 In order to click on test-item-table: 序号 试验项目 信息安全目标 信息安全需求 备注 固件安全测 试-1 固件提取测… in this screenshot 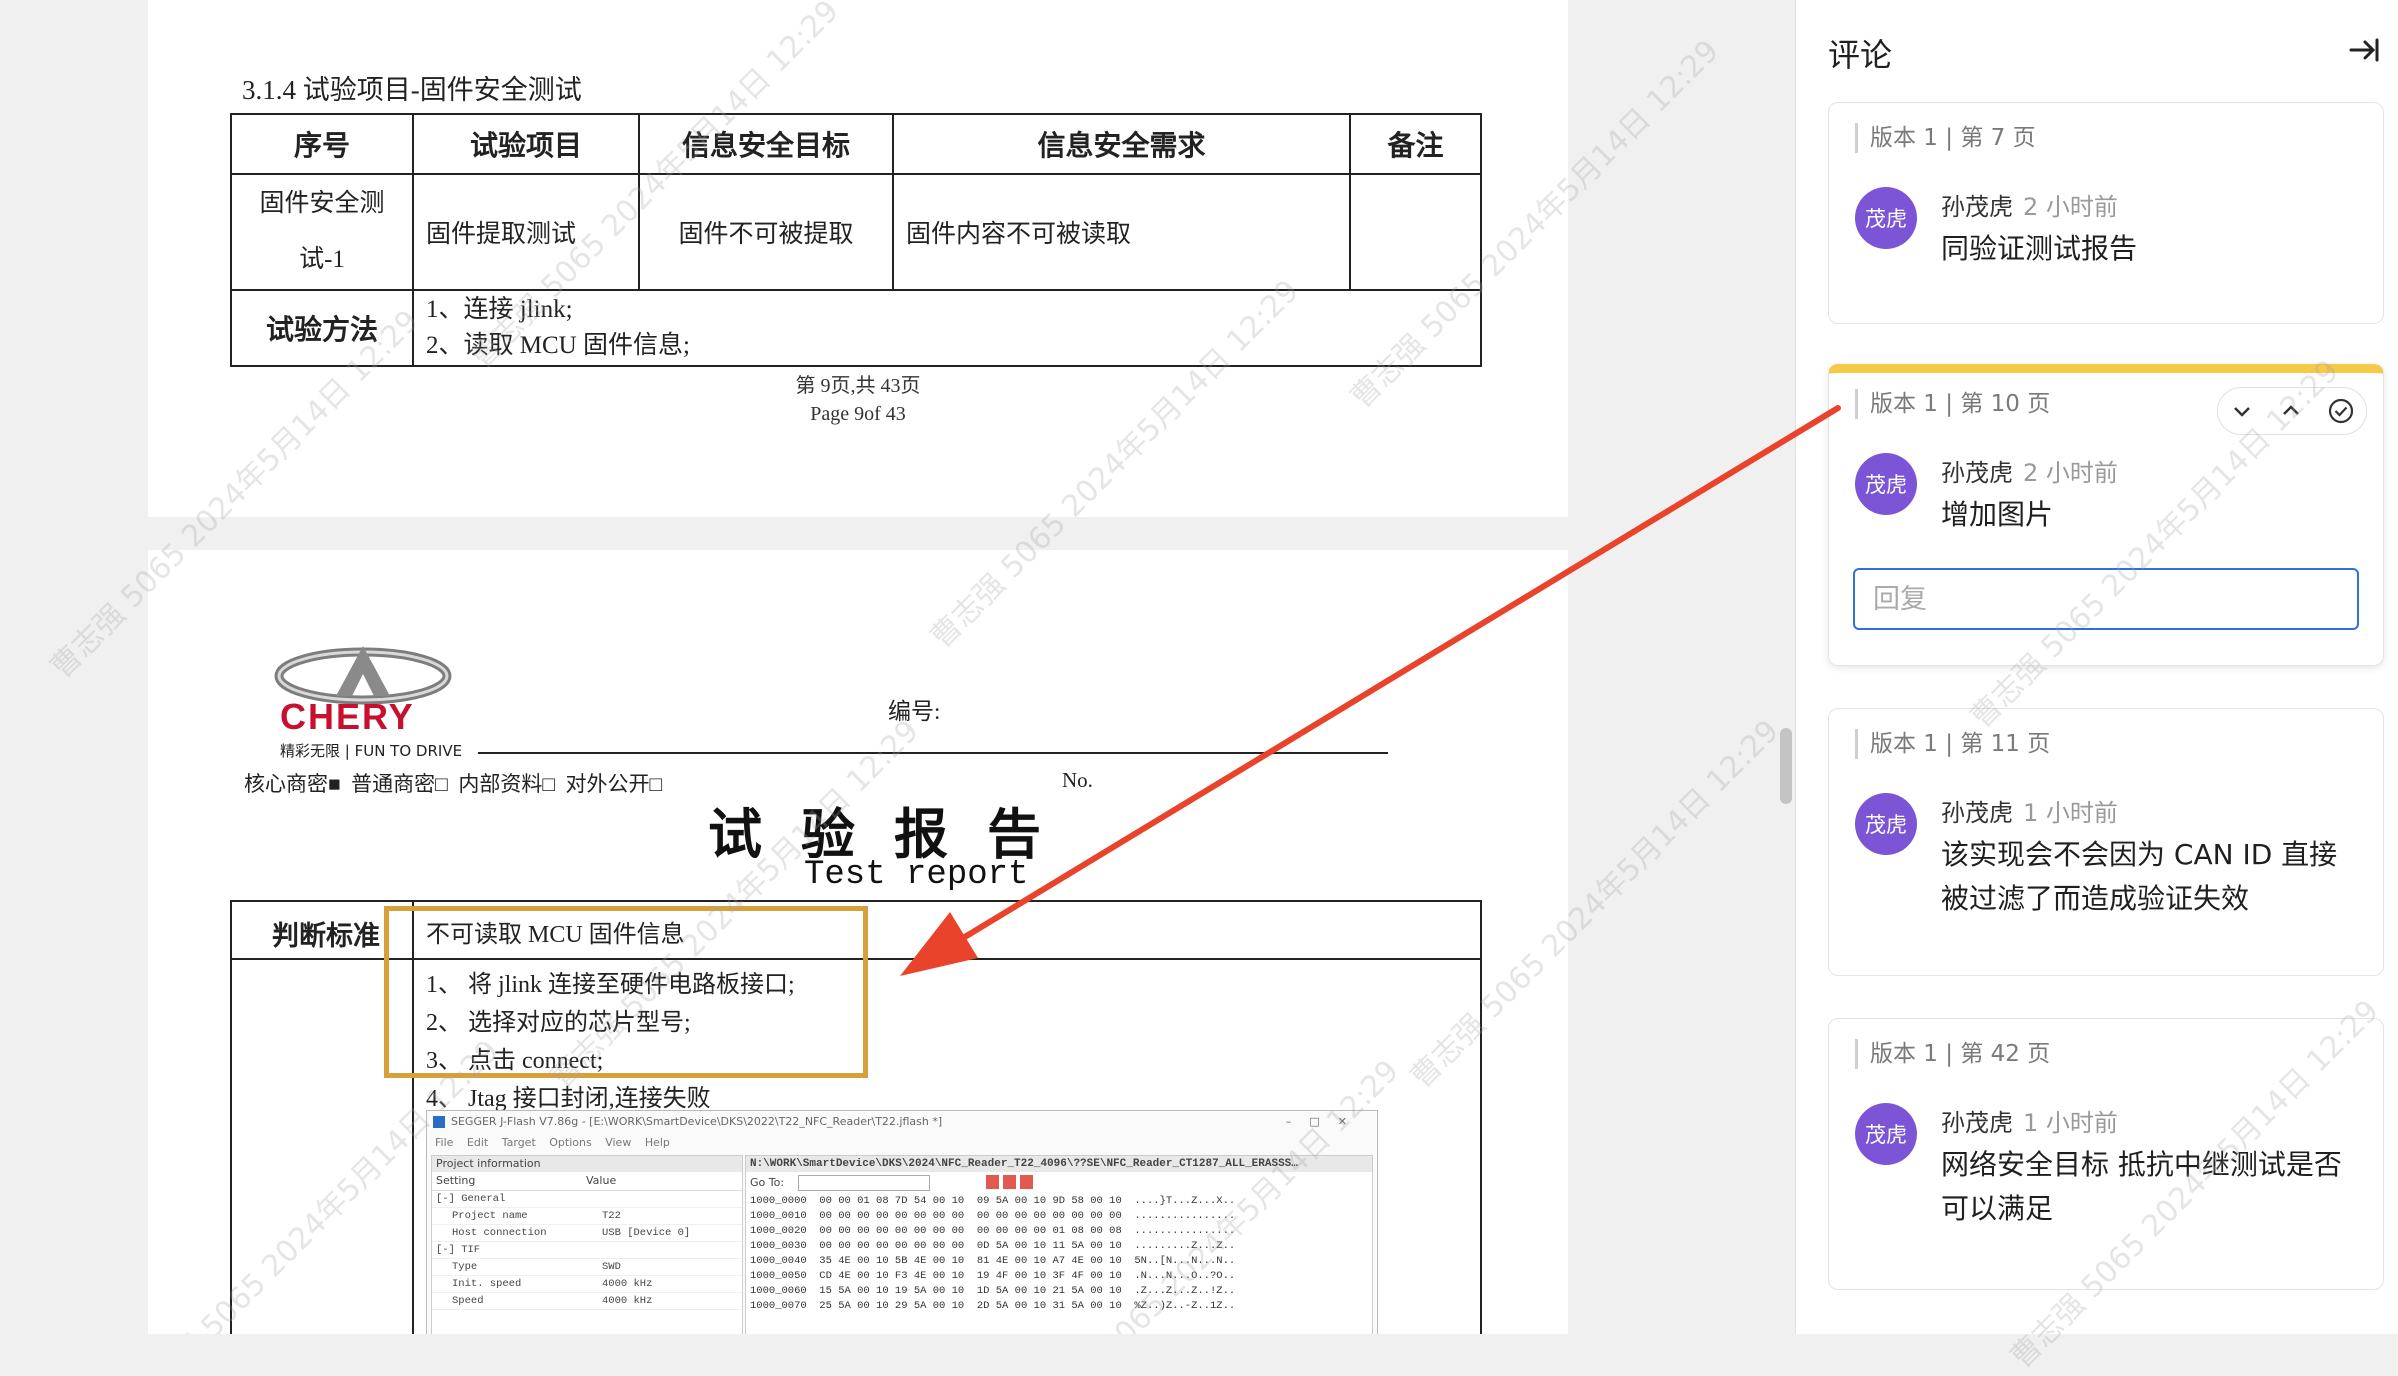, I will do `click(856, 240)`.